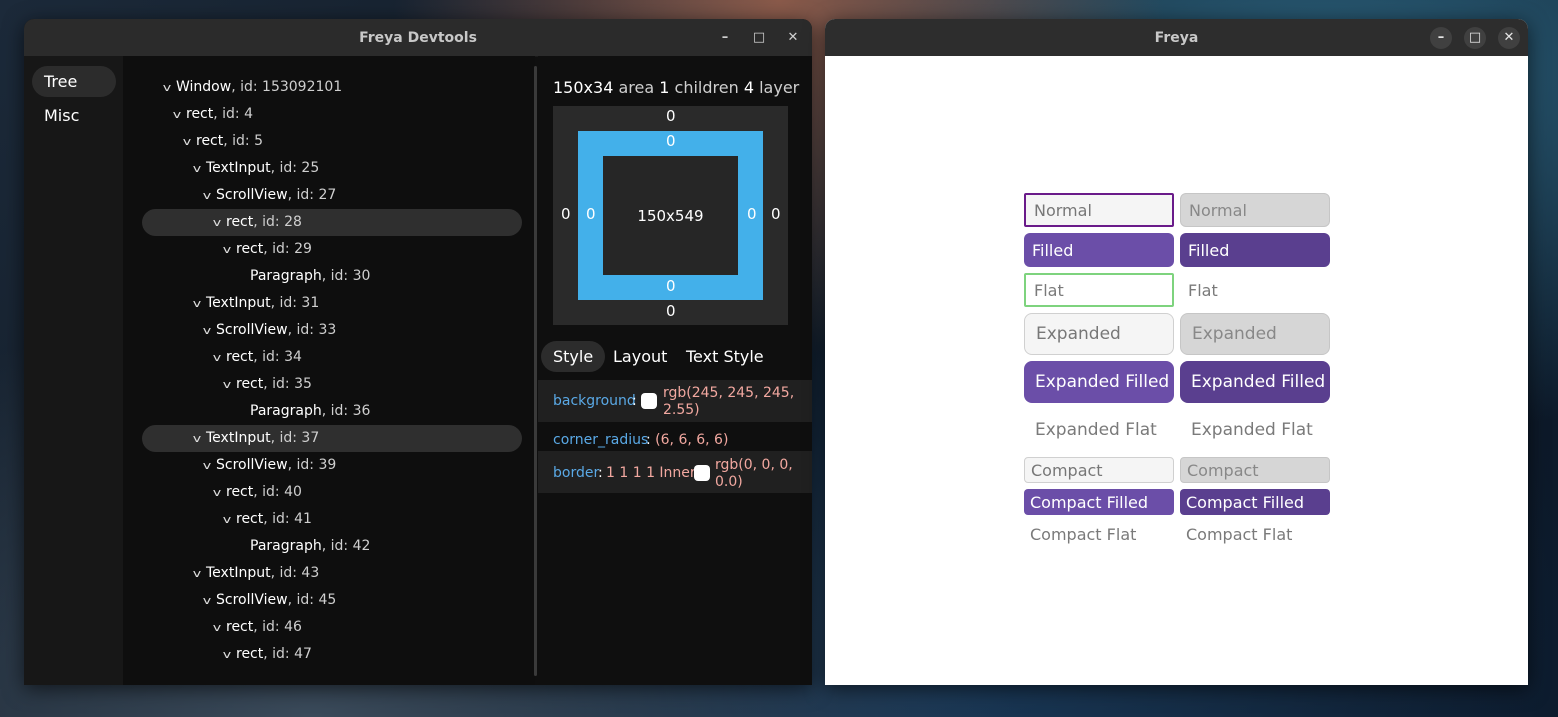 This screenshot has height=717, width=1558. I want to click on tree-node: v rect, id: 5, so click(220, 141).